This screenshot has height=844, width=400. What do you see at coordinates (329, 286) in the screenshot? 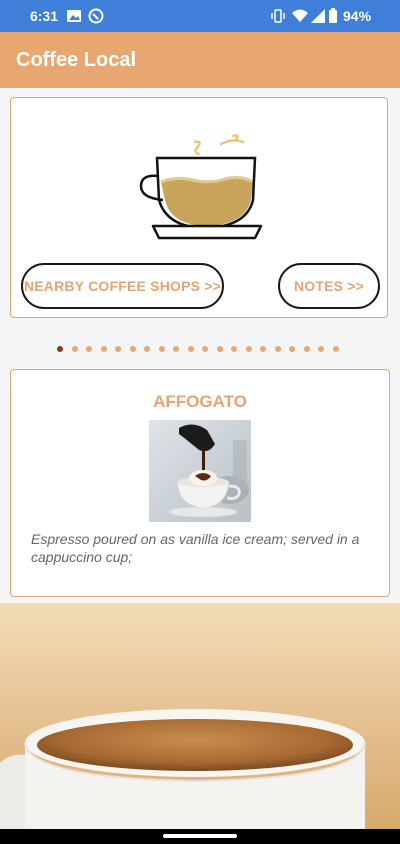
I see `notes-button: NOTES >>` at bounding box center [329, 286].